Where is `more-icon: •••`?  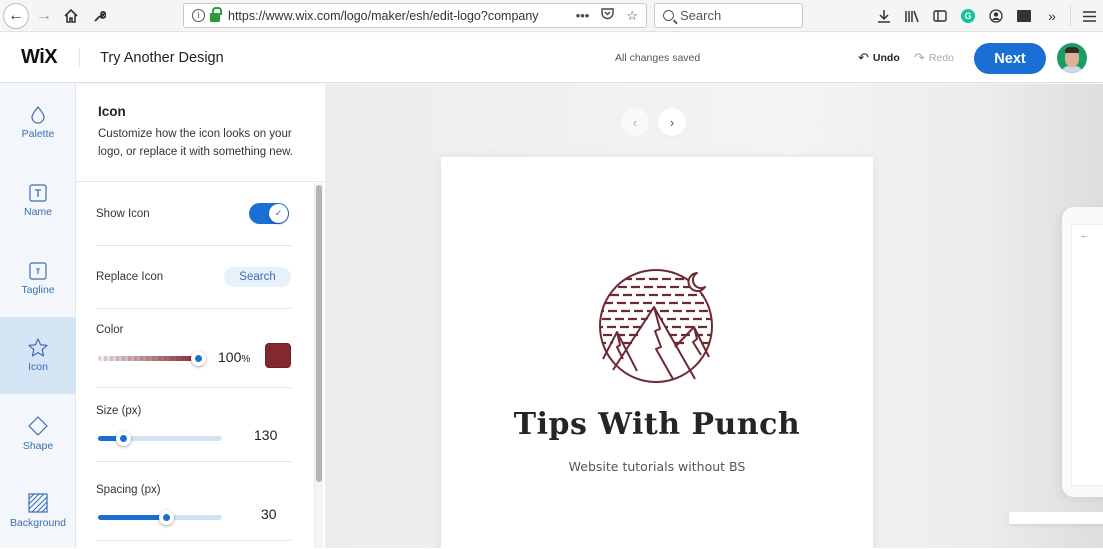 more-icon: ••• is located at coordinates (583, 16).